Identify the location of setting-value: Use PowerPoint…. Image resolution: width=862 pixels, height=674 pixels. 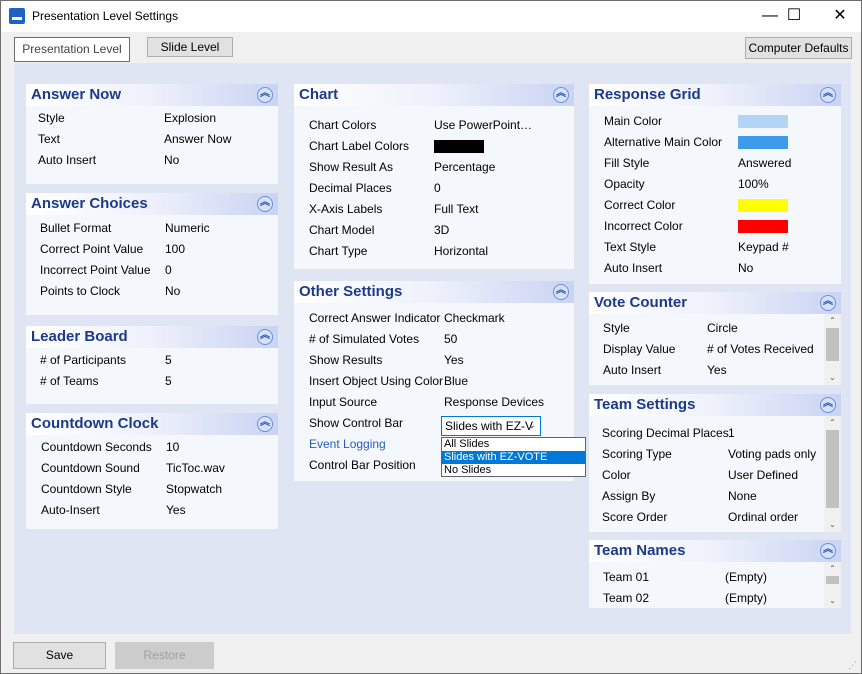
(483, 125).